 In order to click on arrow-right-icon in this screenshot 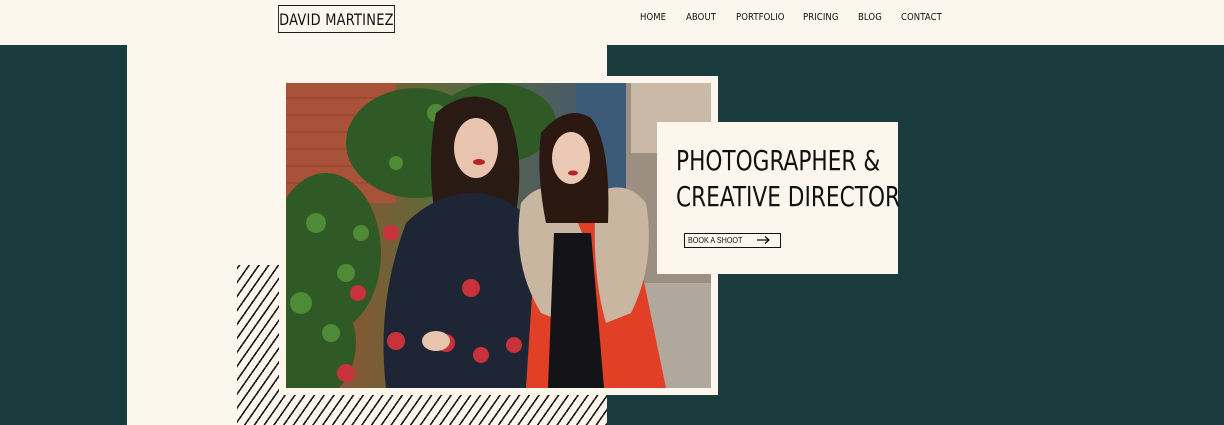, I will do `click(764, 241)`.